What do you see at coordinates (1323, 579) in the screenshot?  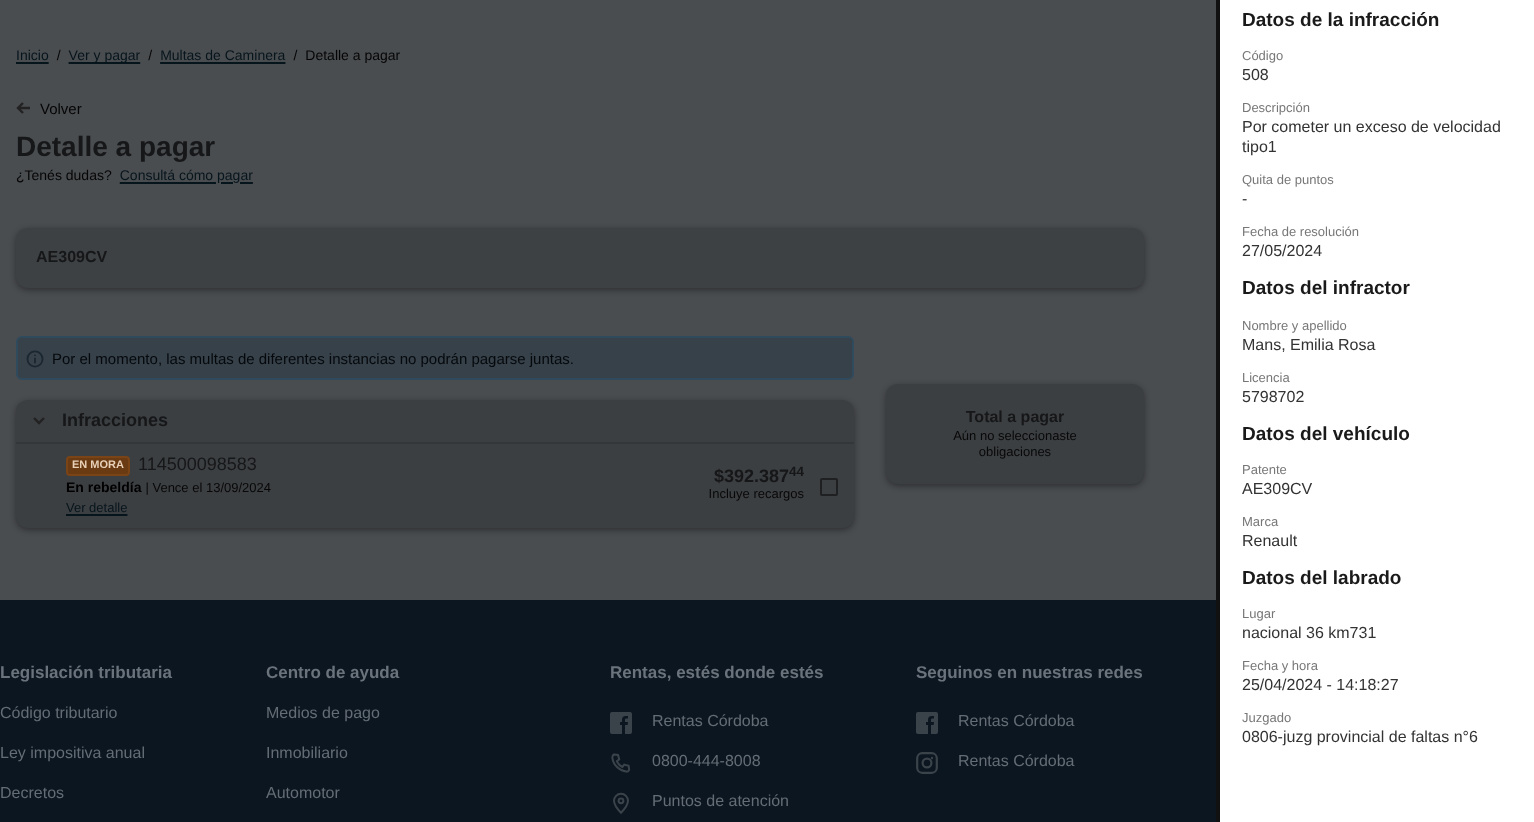 I see `section-heading: Datos del labrado` at bounding box center [1323, 579].